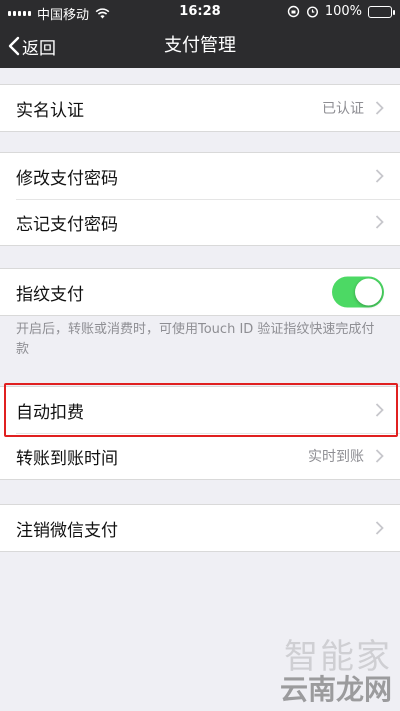 The width and height of the screenshot is (400, 711). Describe the element at coordinates (67, 178) in the screenshot. I see `change-password-label: 修改支付密码` at that location.